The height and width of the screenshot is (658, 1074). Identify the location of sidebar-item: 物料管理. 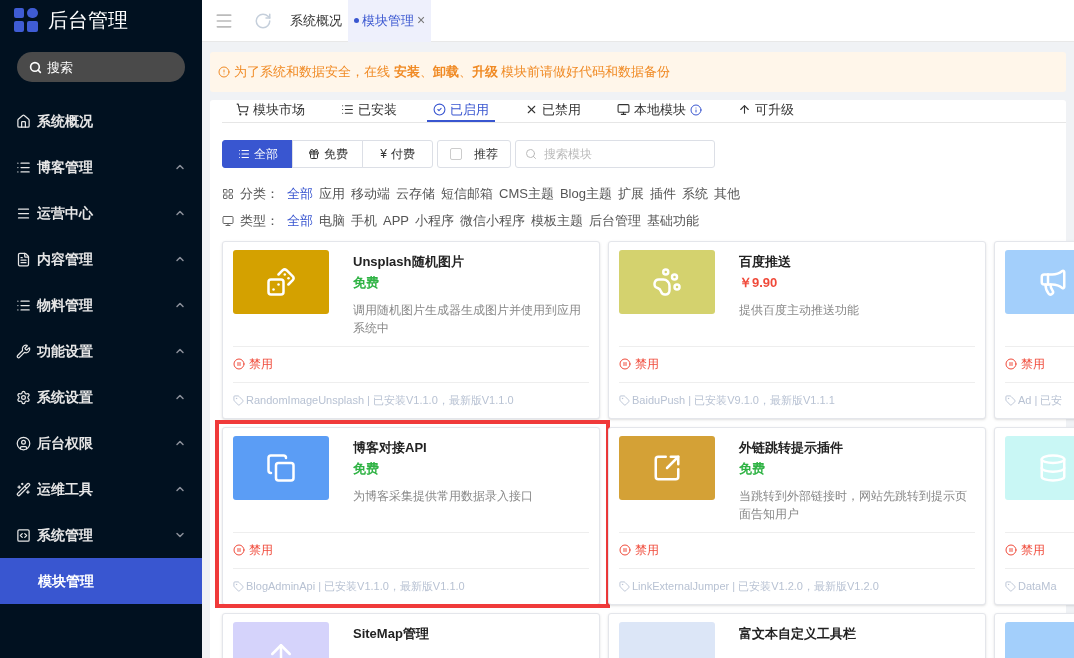
(101, 305).